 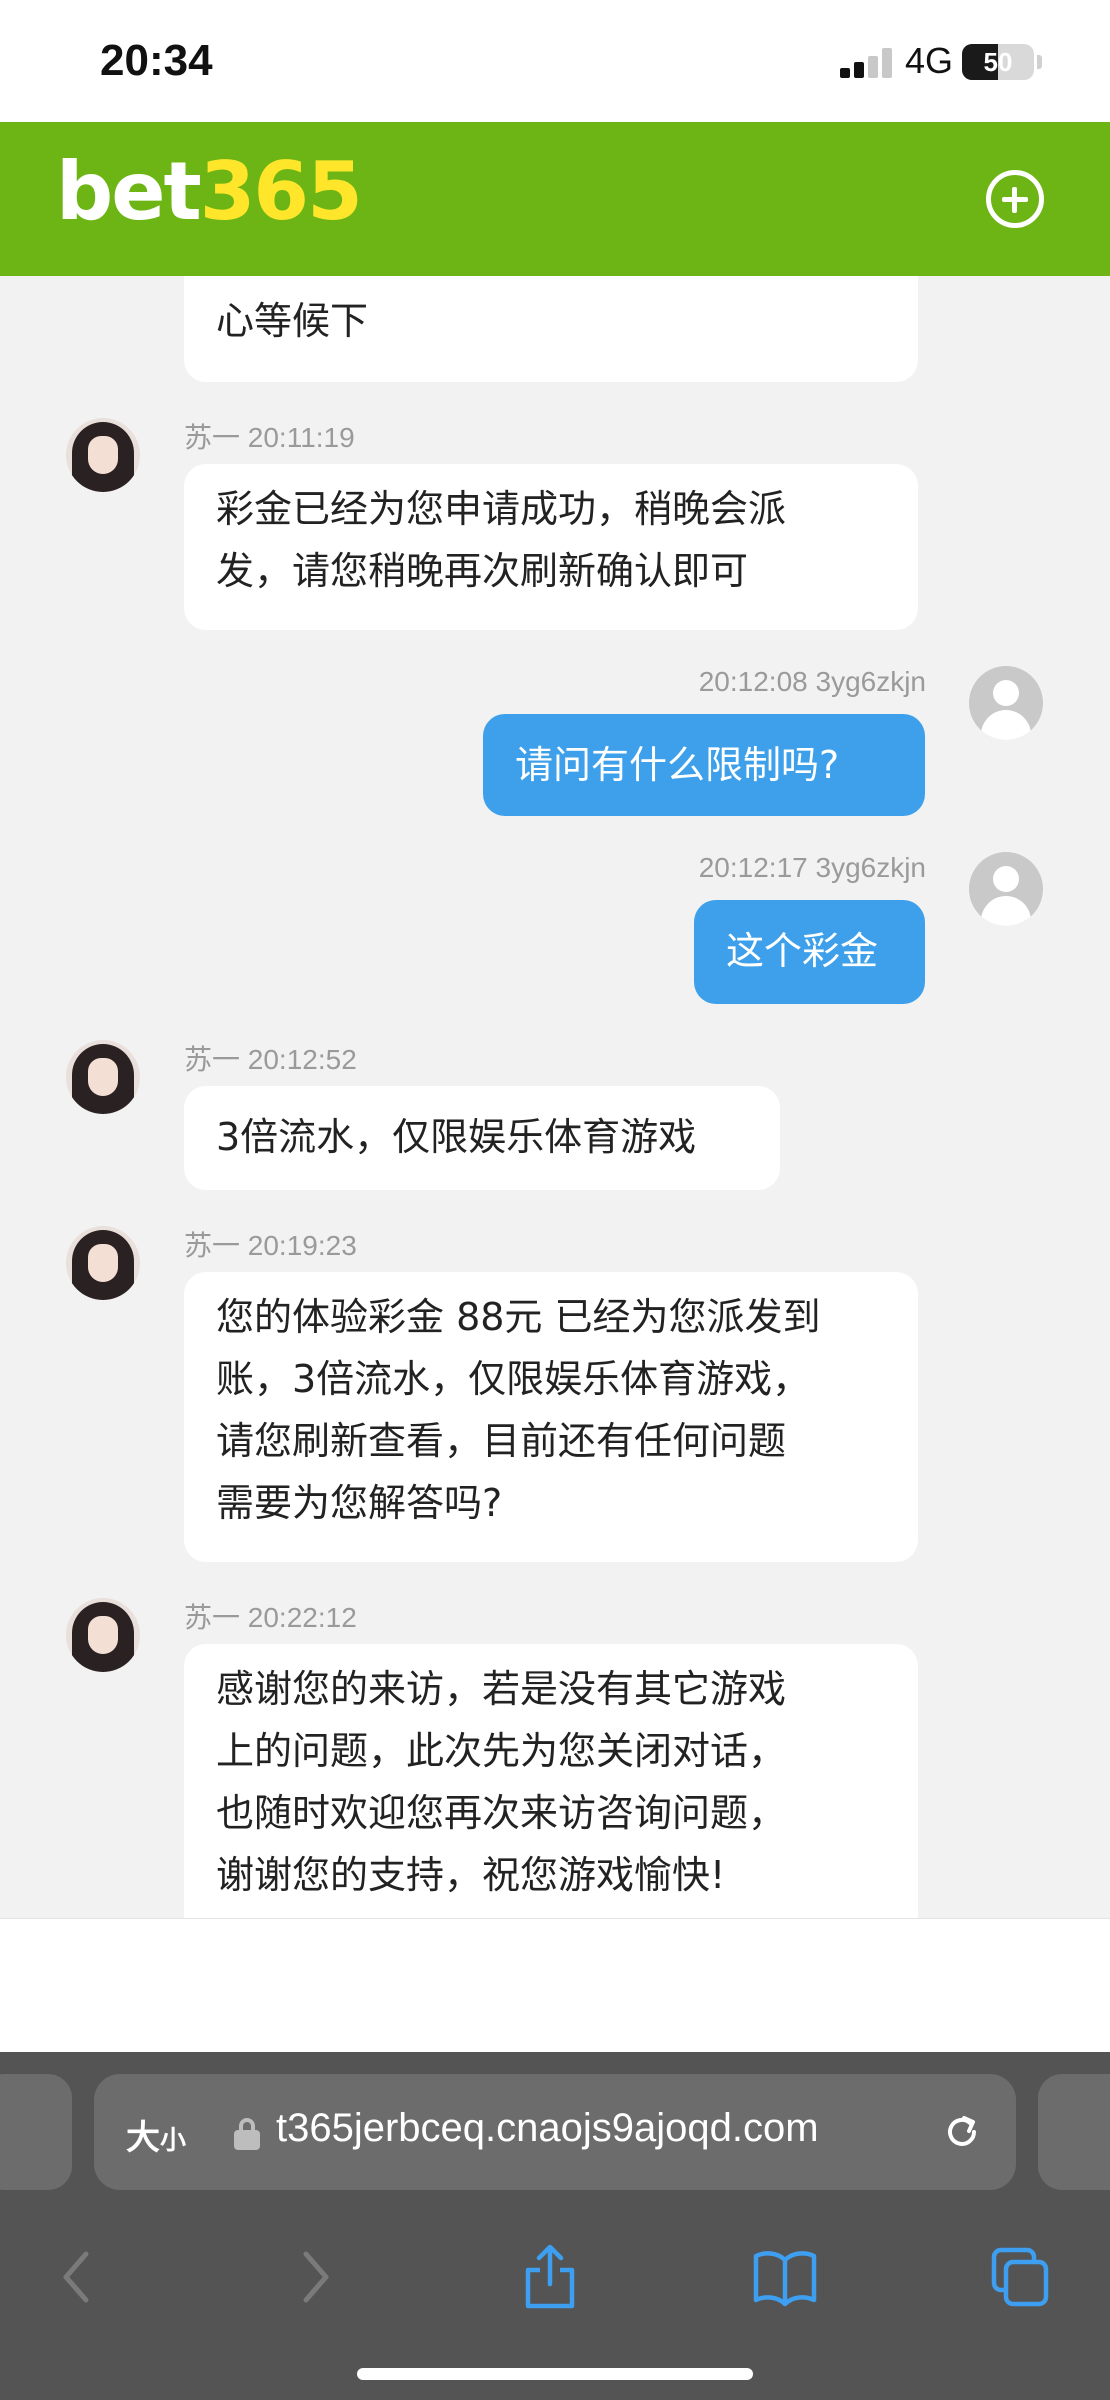 I want to click on message-meta: 苏一 20:12:52, so click(x=270, y=1059).